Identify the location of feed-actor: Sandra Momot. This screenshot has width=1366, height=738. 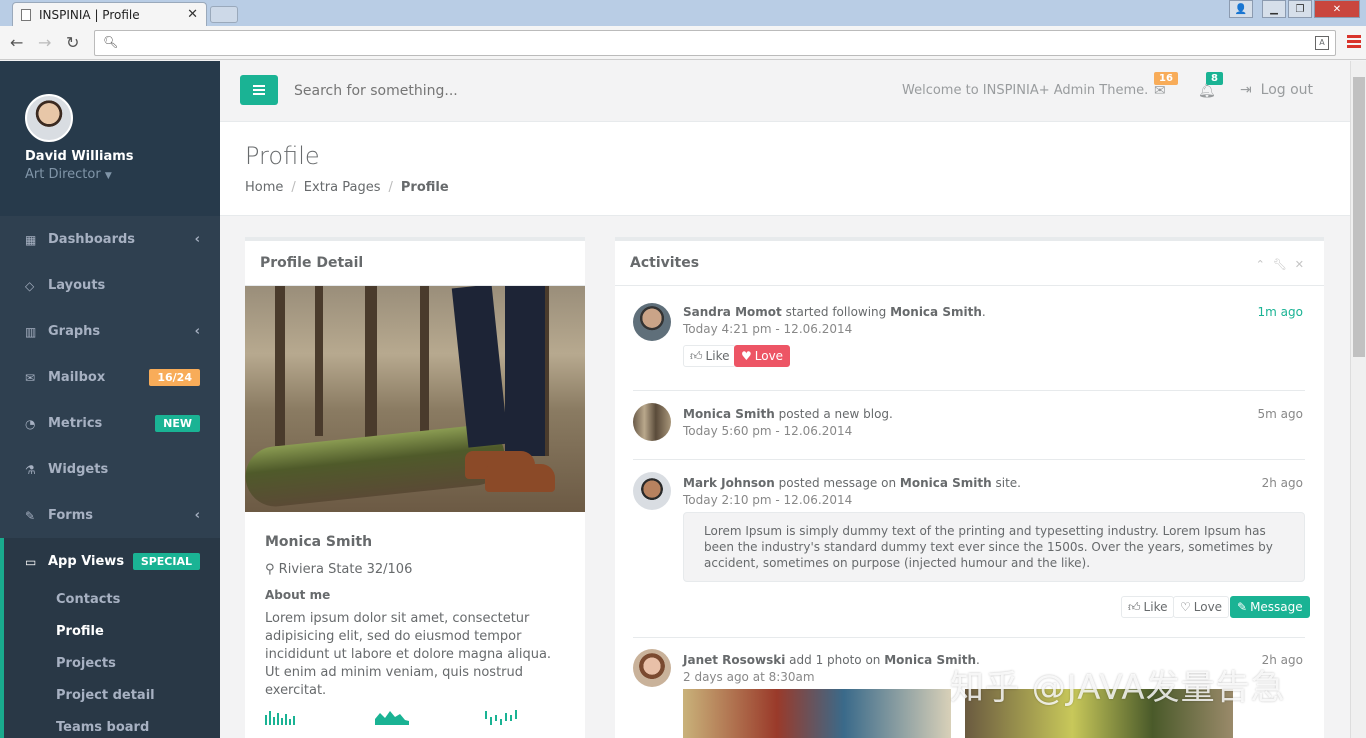
(732, 312).